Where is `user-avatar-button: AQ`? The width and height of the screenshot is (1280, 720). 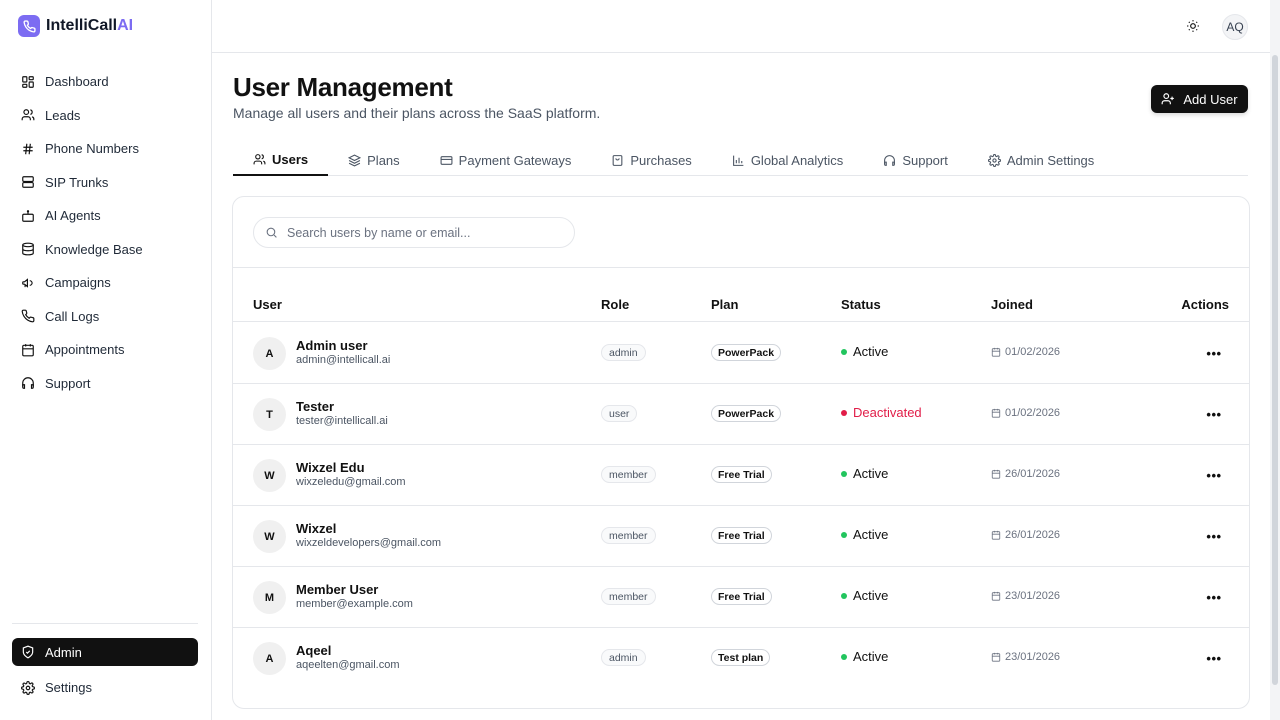
user-avatar-button: AQ is located at coordinates (1235, 27).